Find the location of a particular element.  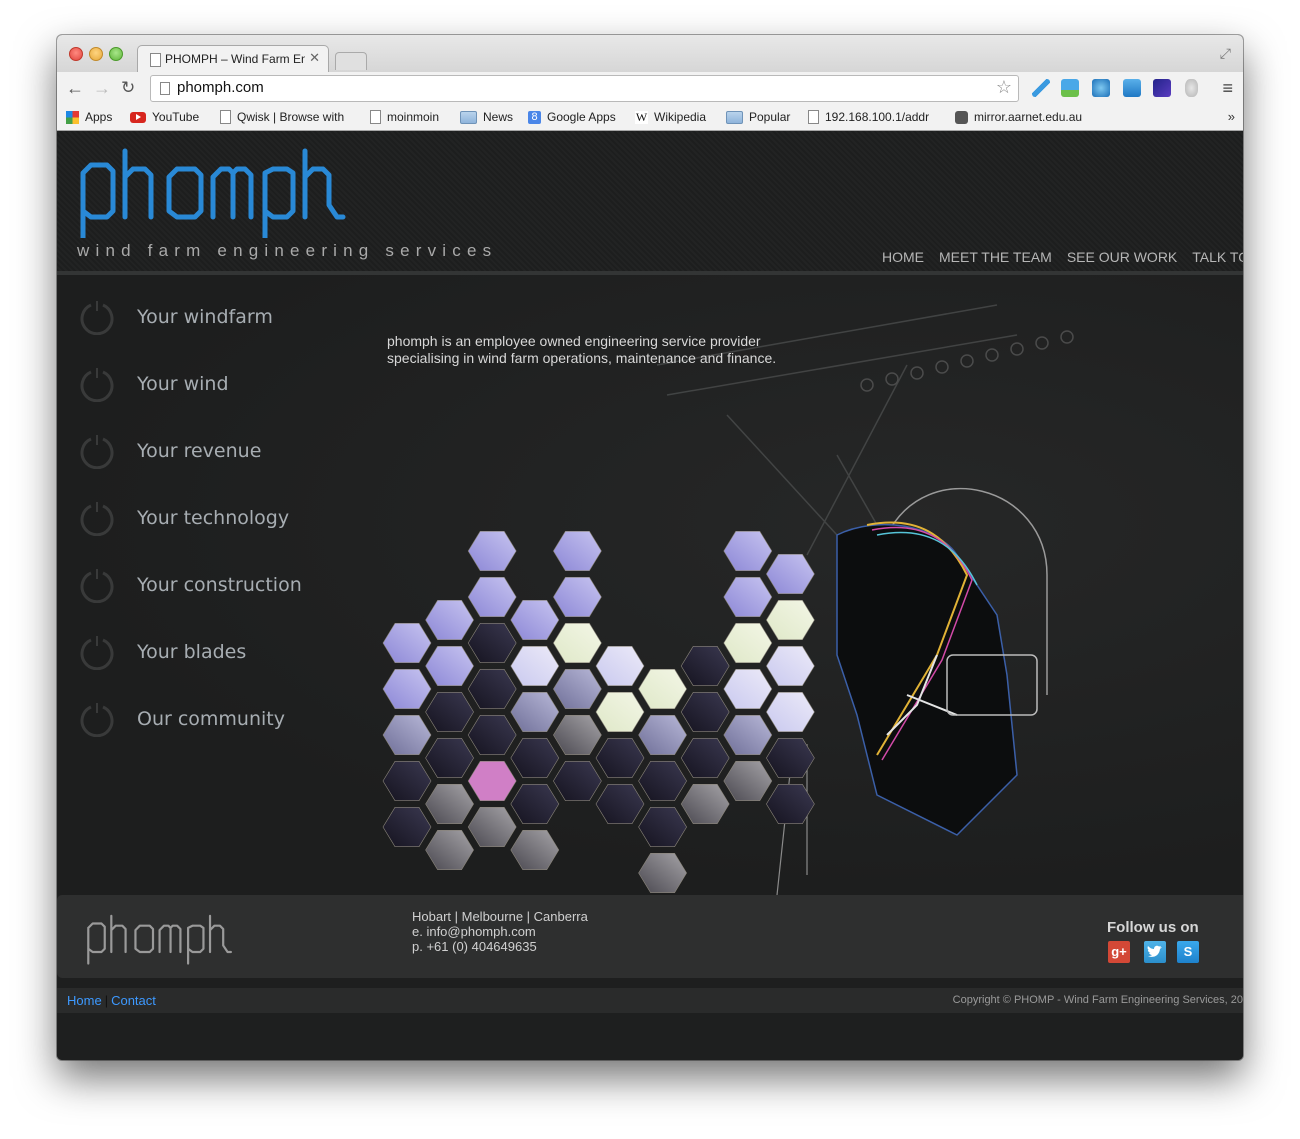

seo-extension-icon is located at coordinates (1101, 88).